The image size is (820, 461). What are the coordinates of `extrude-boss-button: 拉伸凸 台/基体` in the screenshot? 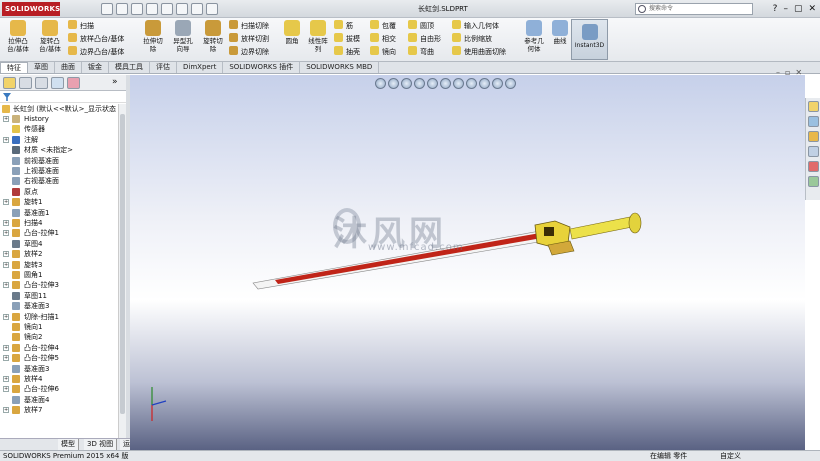 It's located at (18, 36).